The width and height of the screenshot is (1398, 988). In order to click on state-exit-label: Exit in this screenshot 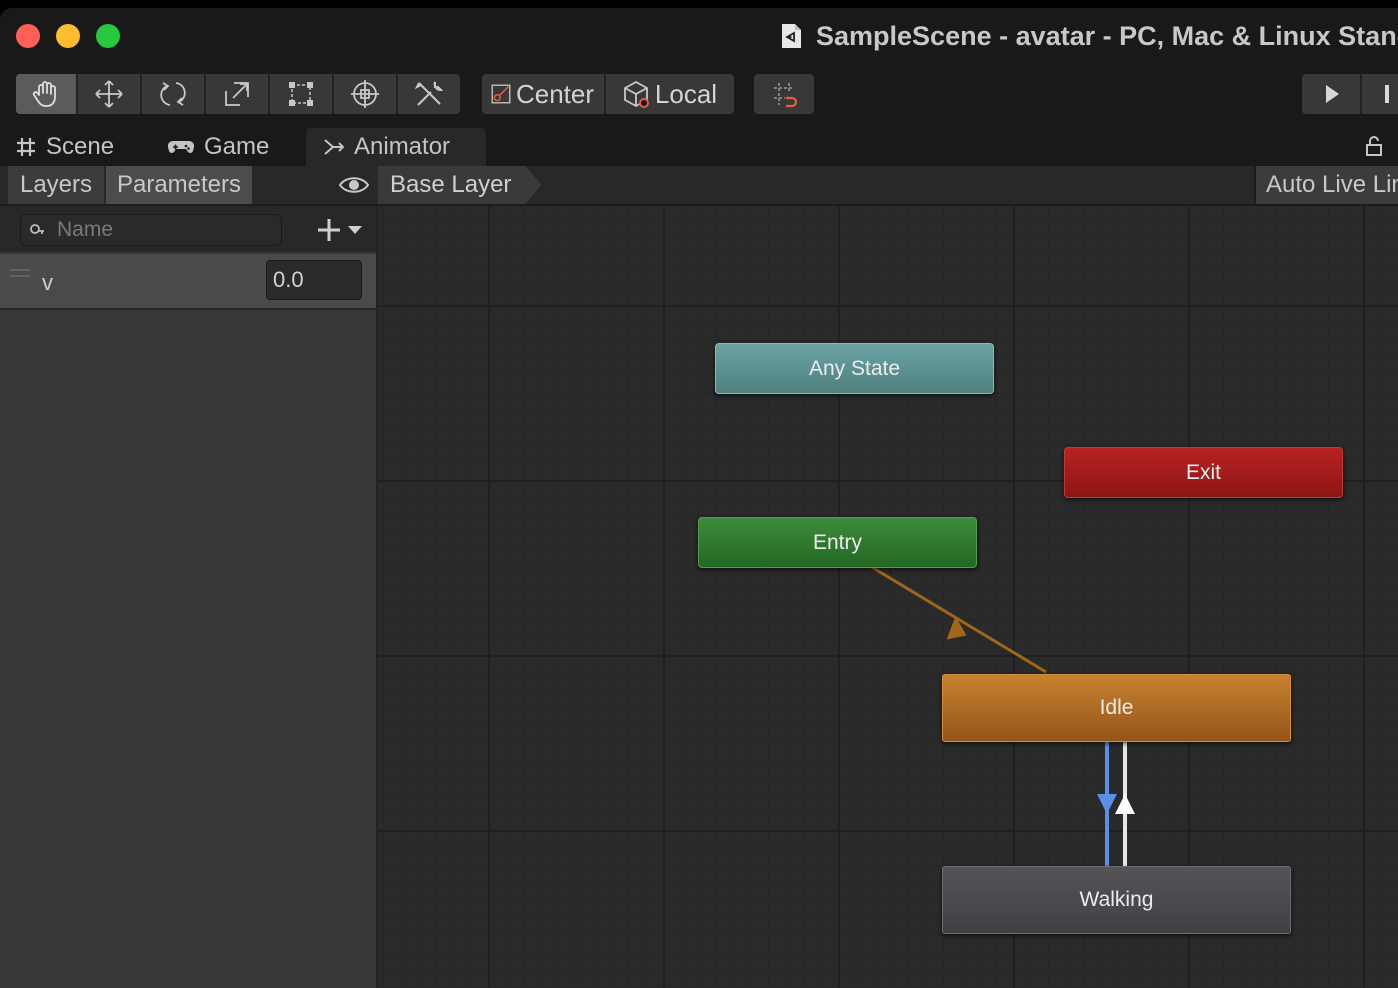, I will do `click(1203, 472)`.